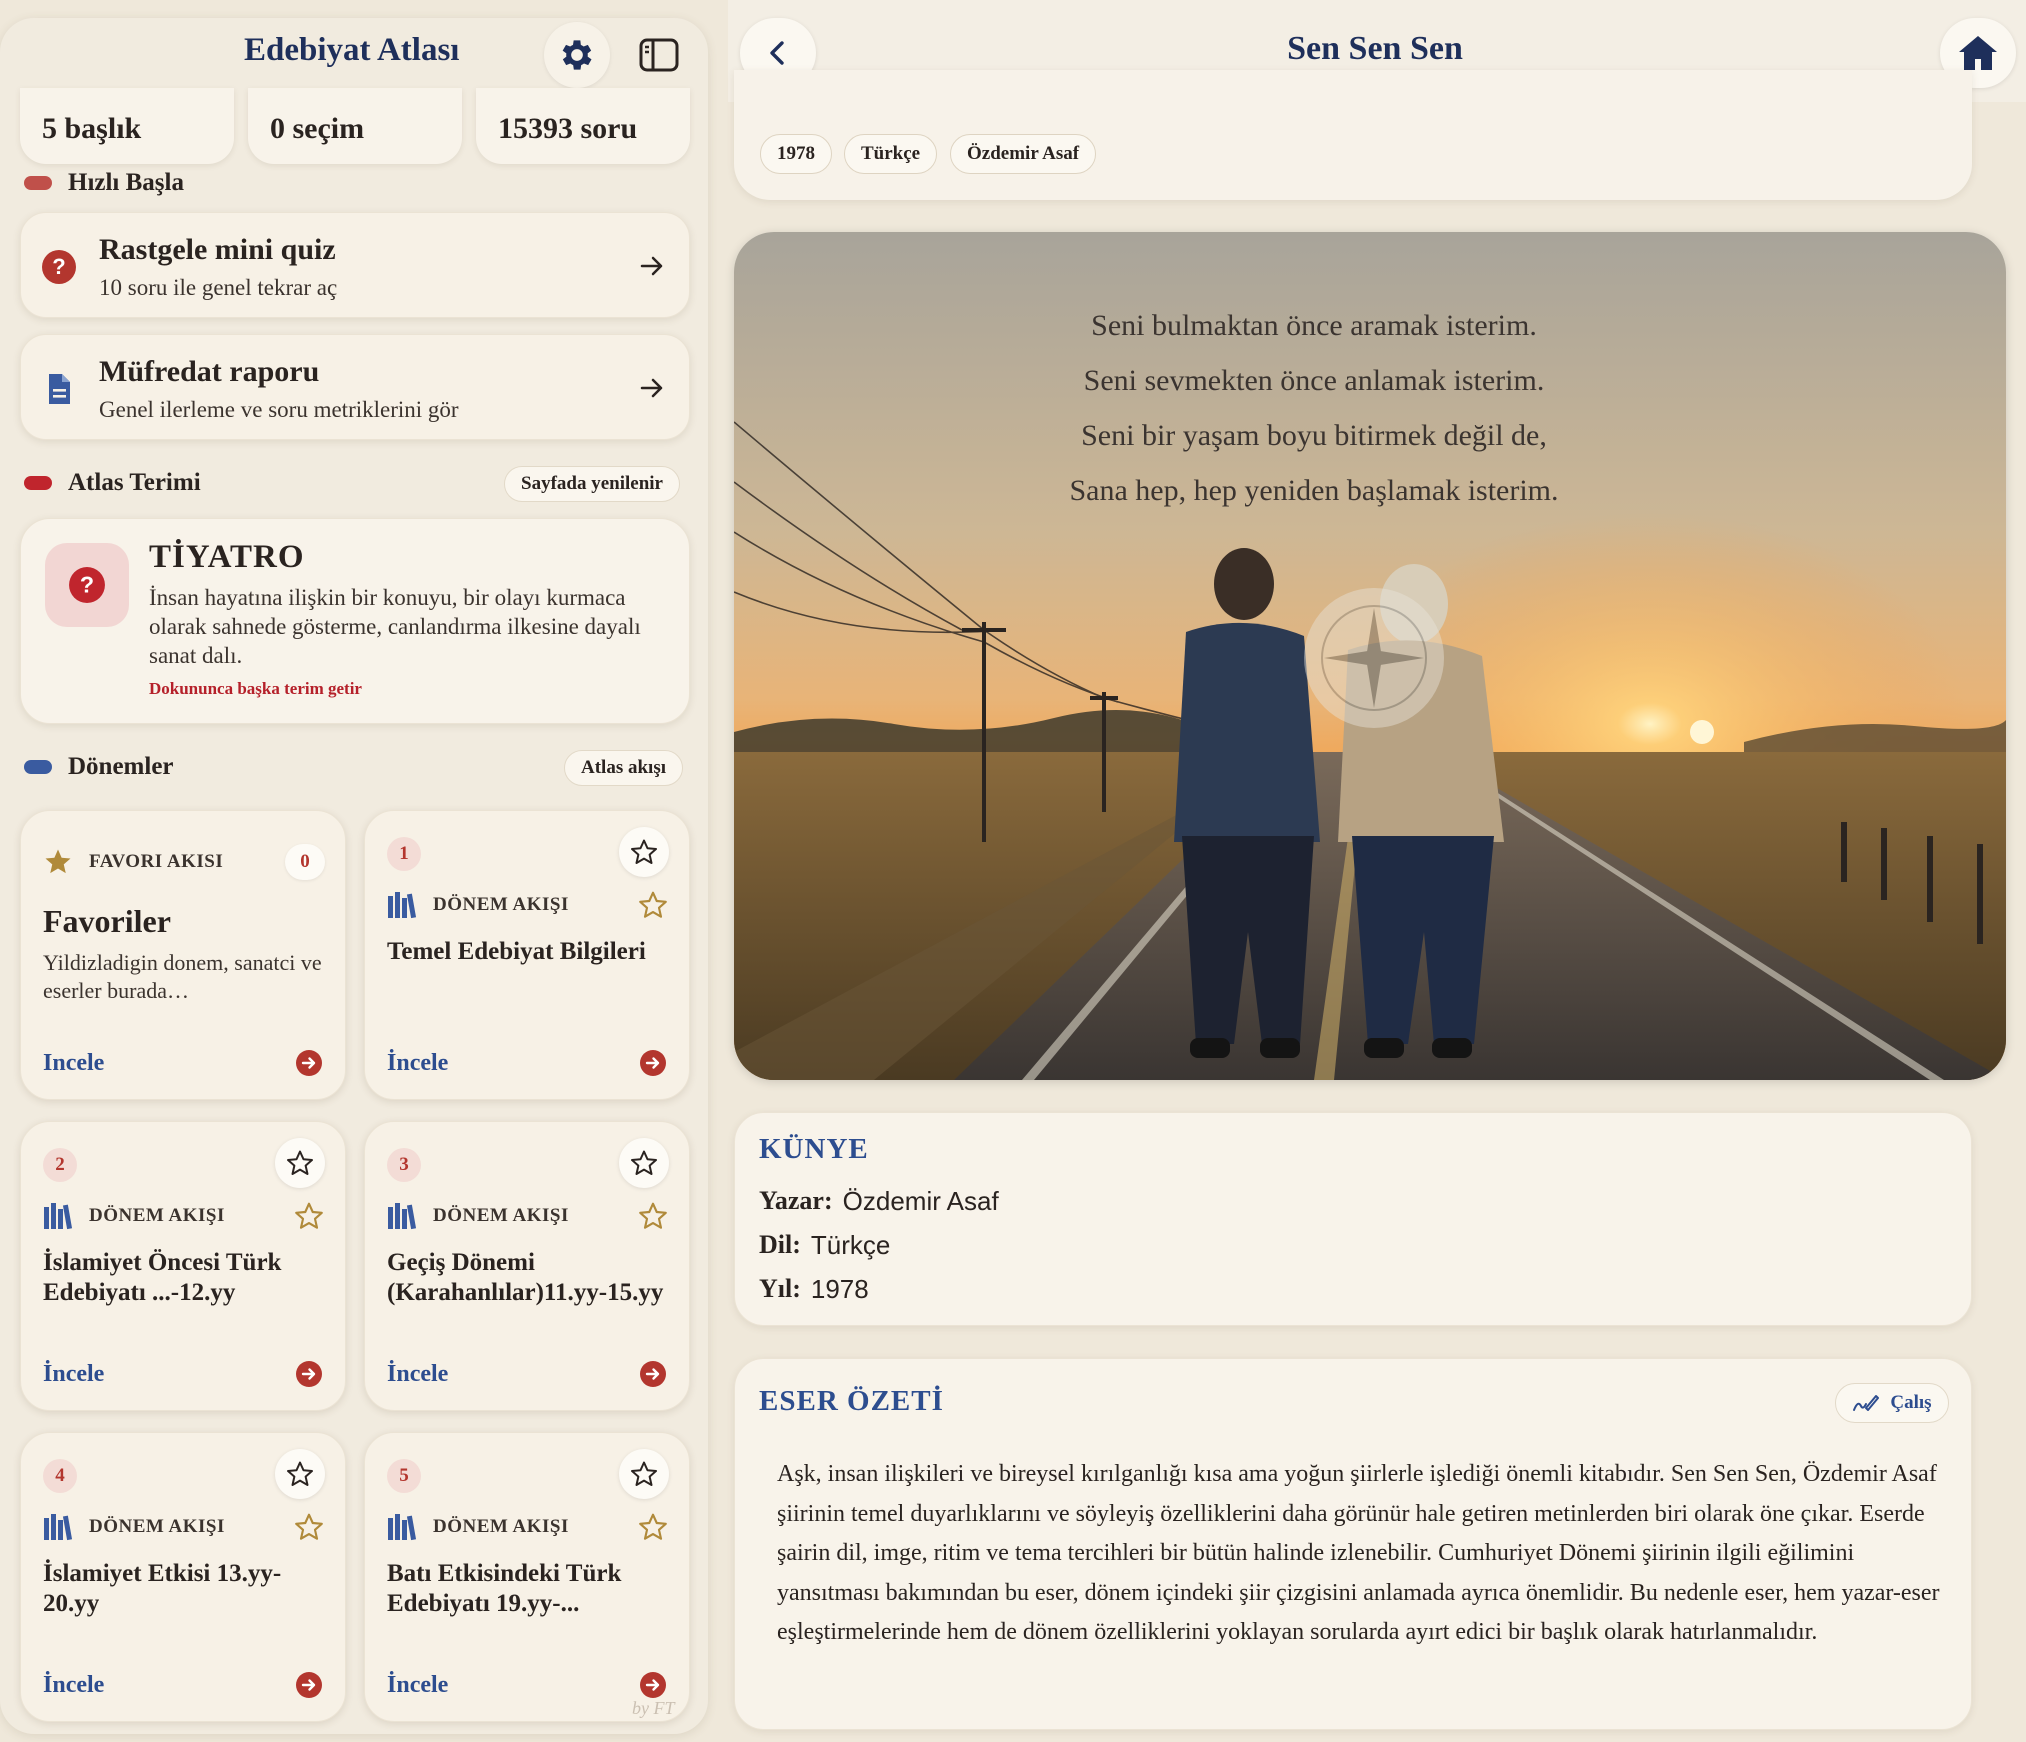 This screenshot has width=2026, height=1742. Describe the element at coordinates (814, 1149) in the screenshot. I see `kunye-heading: KÜNYE` at that location.